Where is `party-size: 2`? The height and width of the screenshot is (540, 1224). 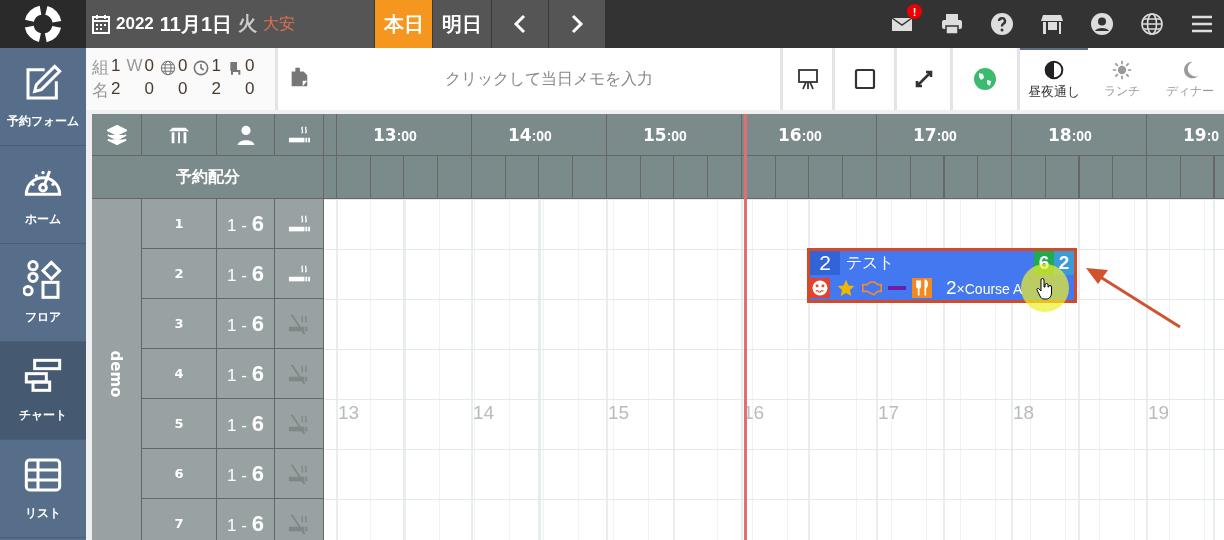
party-size: 2 is located at coordinates (825, 263).